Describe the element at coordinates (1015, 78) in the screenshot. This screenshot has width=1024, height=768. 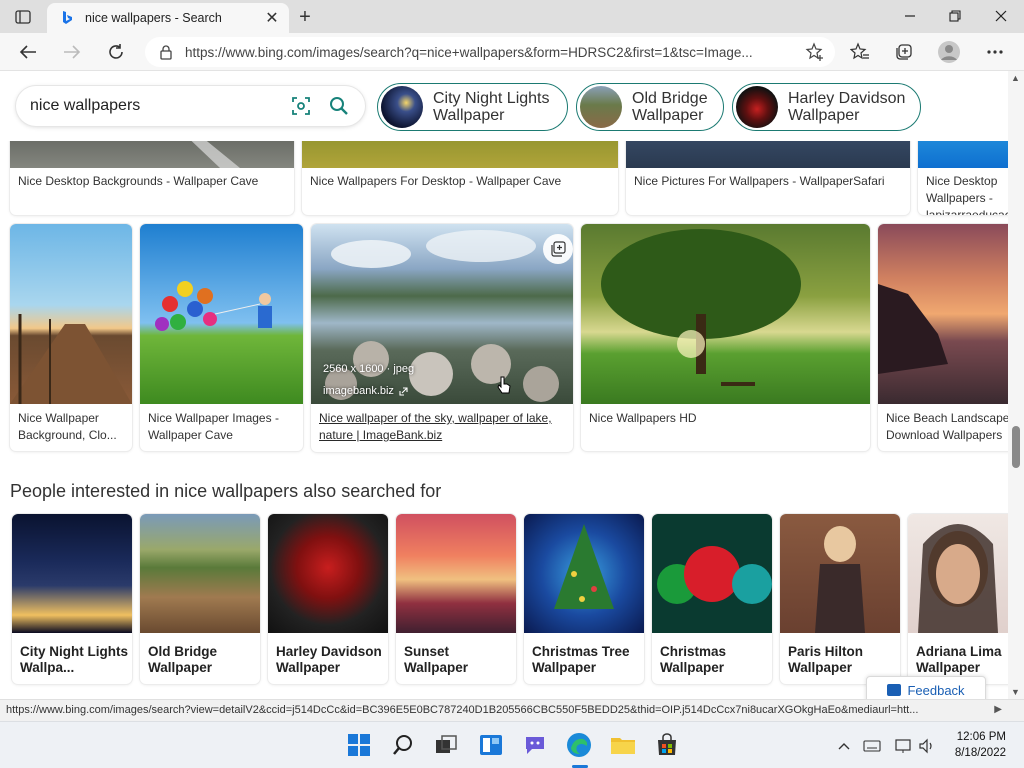
I see `scroll-up-icon: ▲` at that location.